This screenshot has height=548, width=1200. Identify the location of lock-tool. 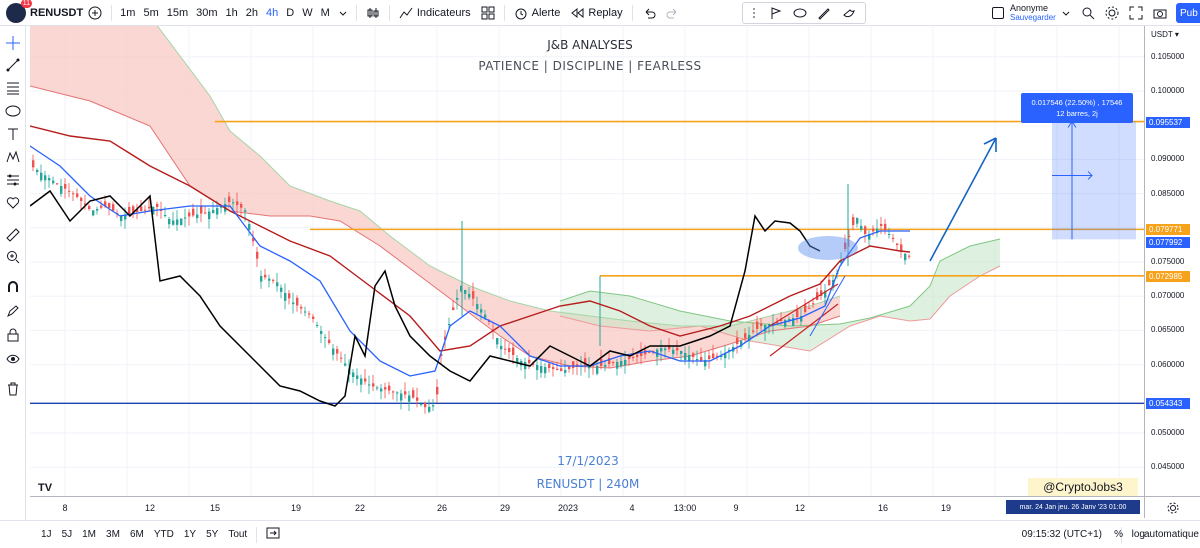
(13, 335).